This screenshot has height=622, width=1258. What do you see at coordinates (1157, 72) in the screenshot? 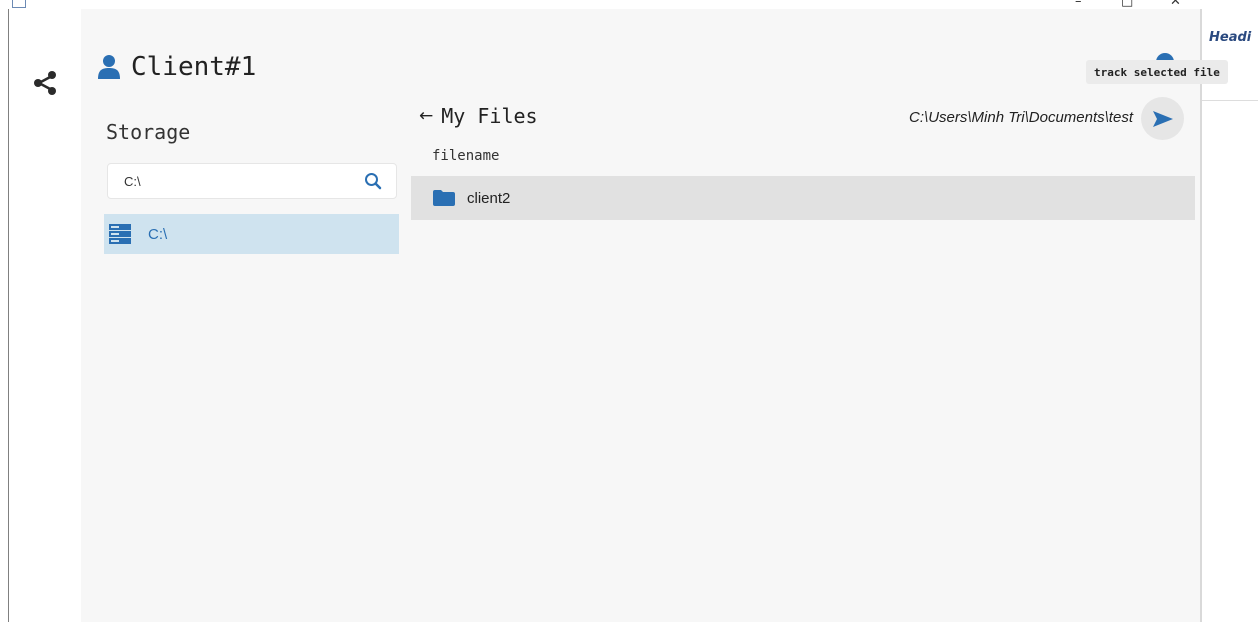
I see `tooltip: track selected file` at bounding box center [1157, 72].